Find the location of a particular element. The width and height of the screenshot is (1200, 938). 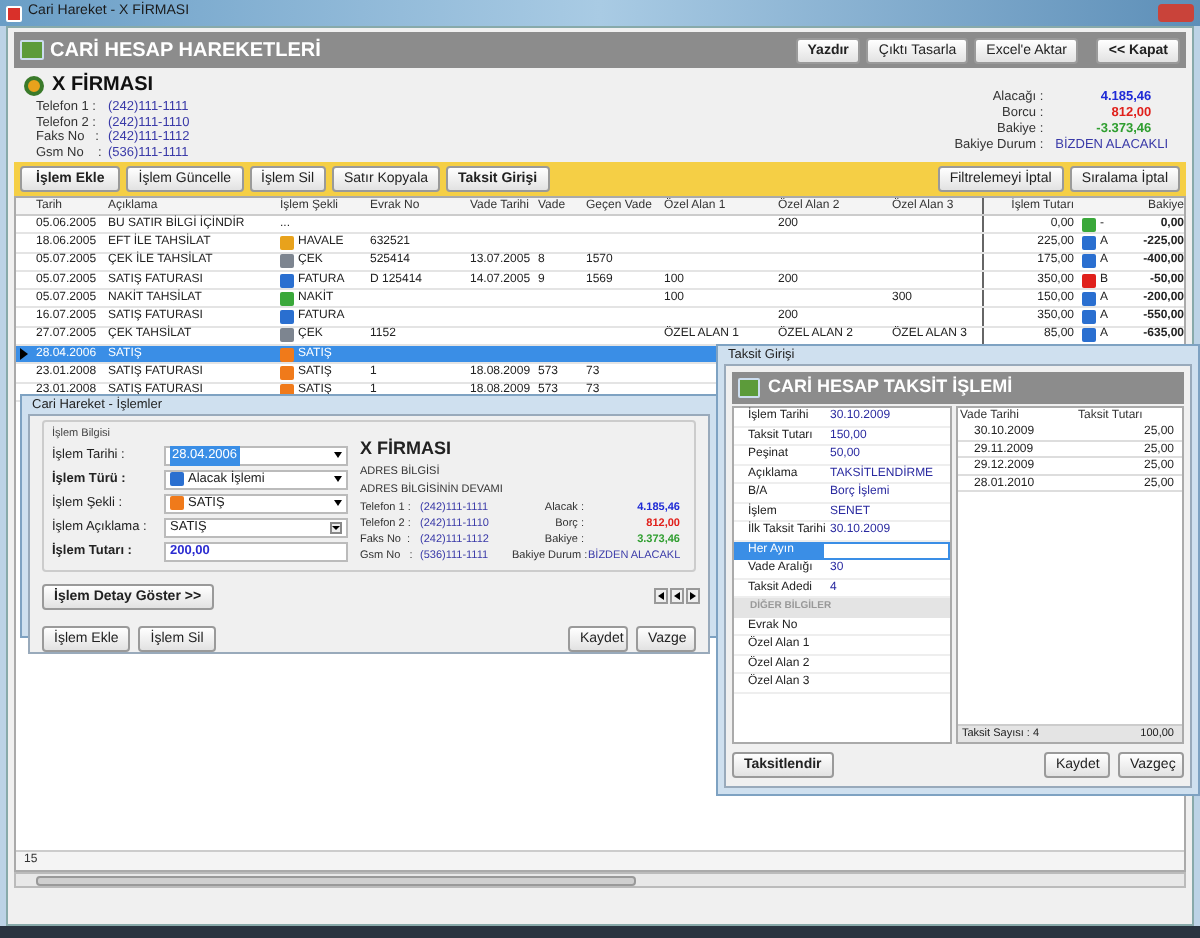

first-record-icon is located at coordinates (661, 596).